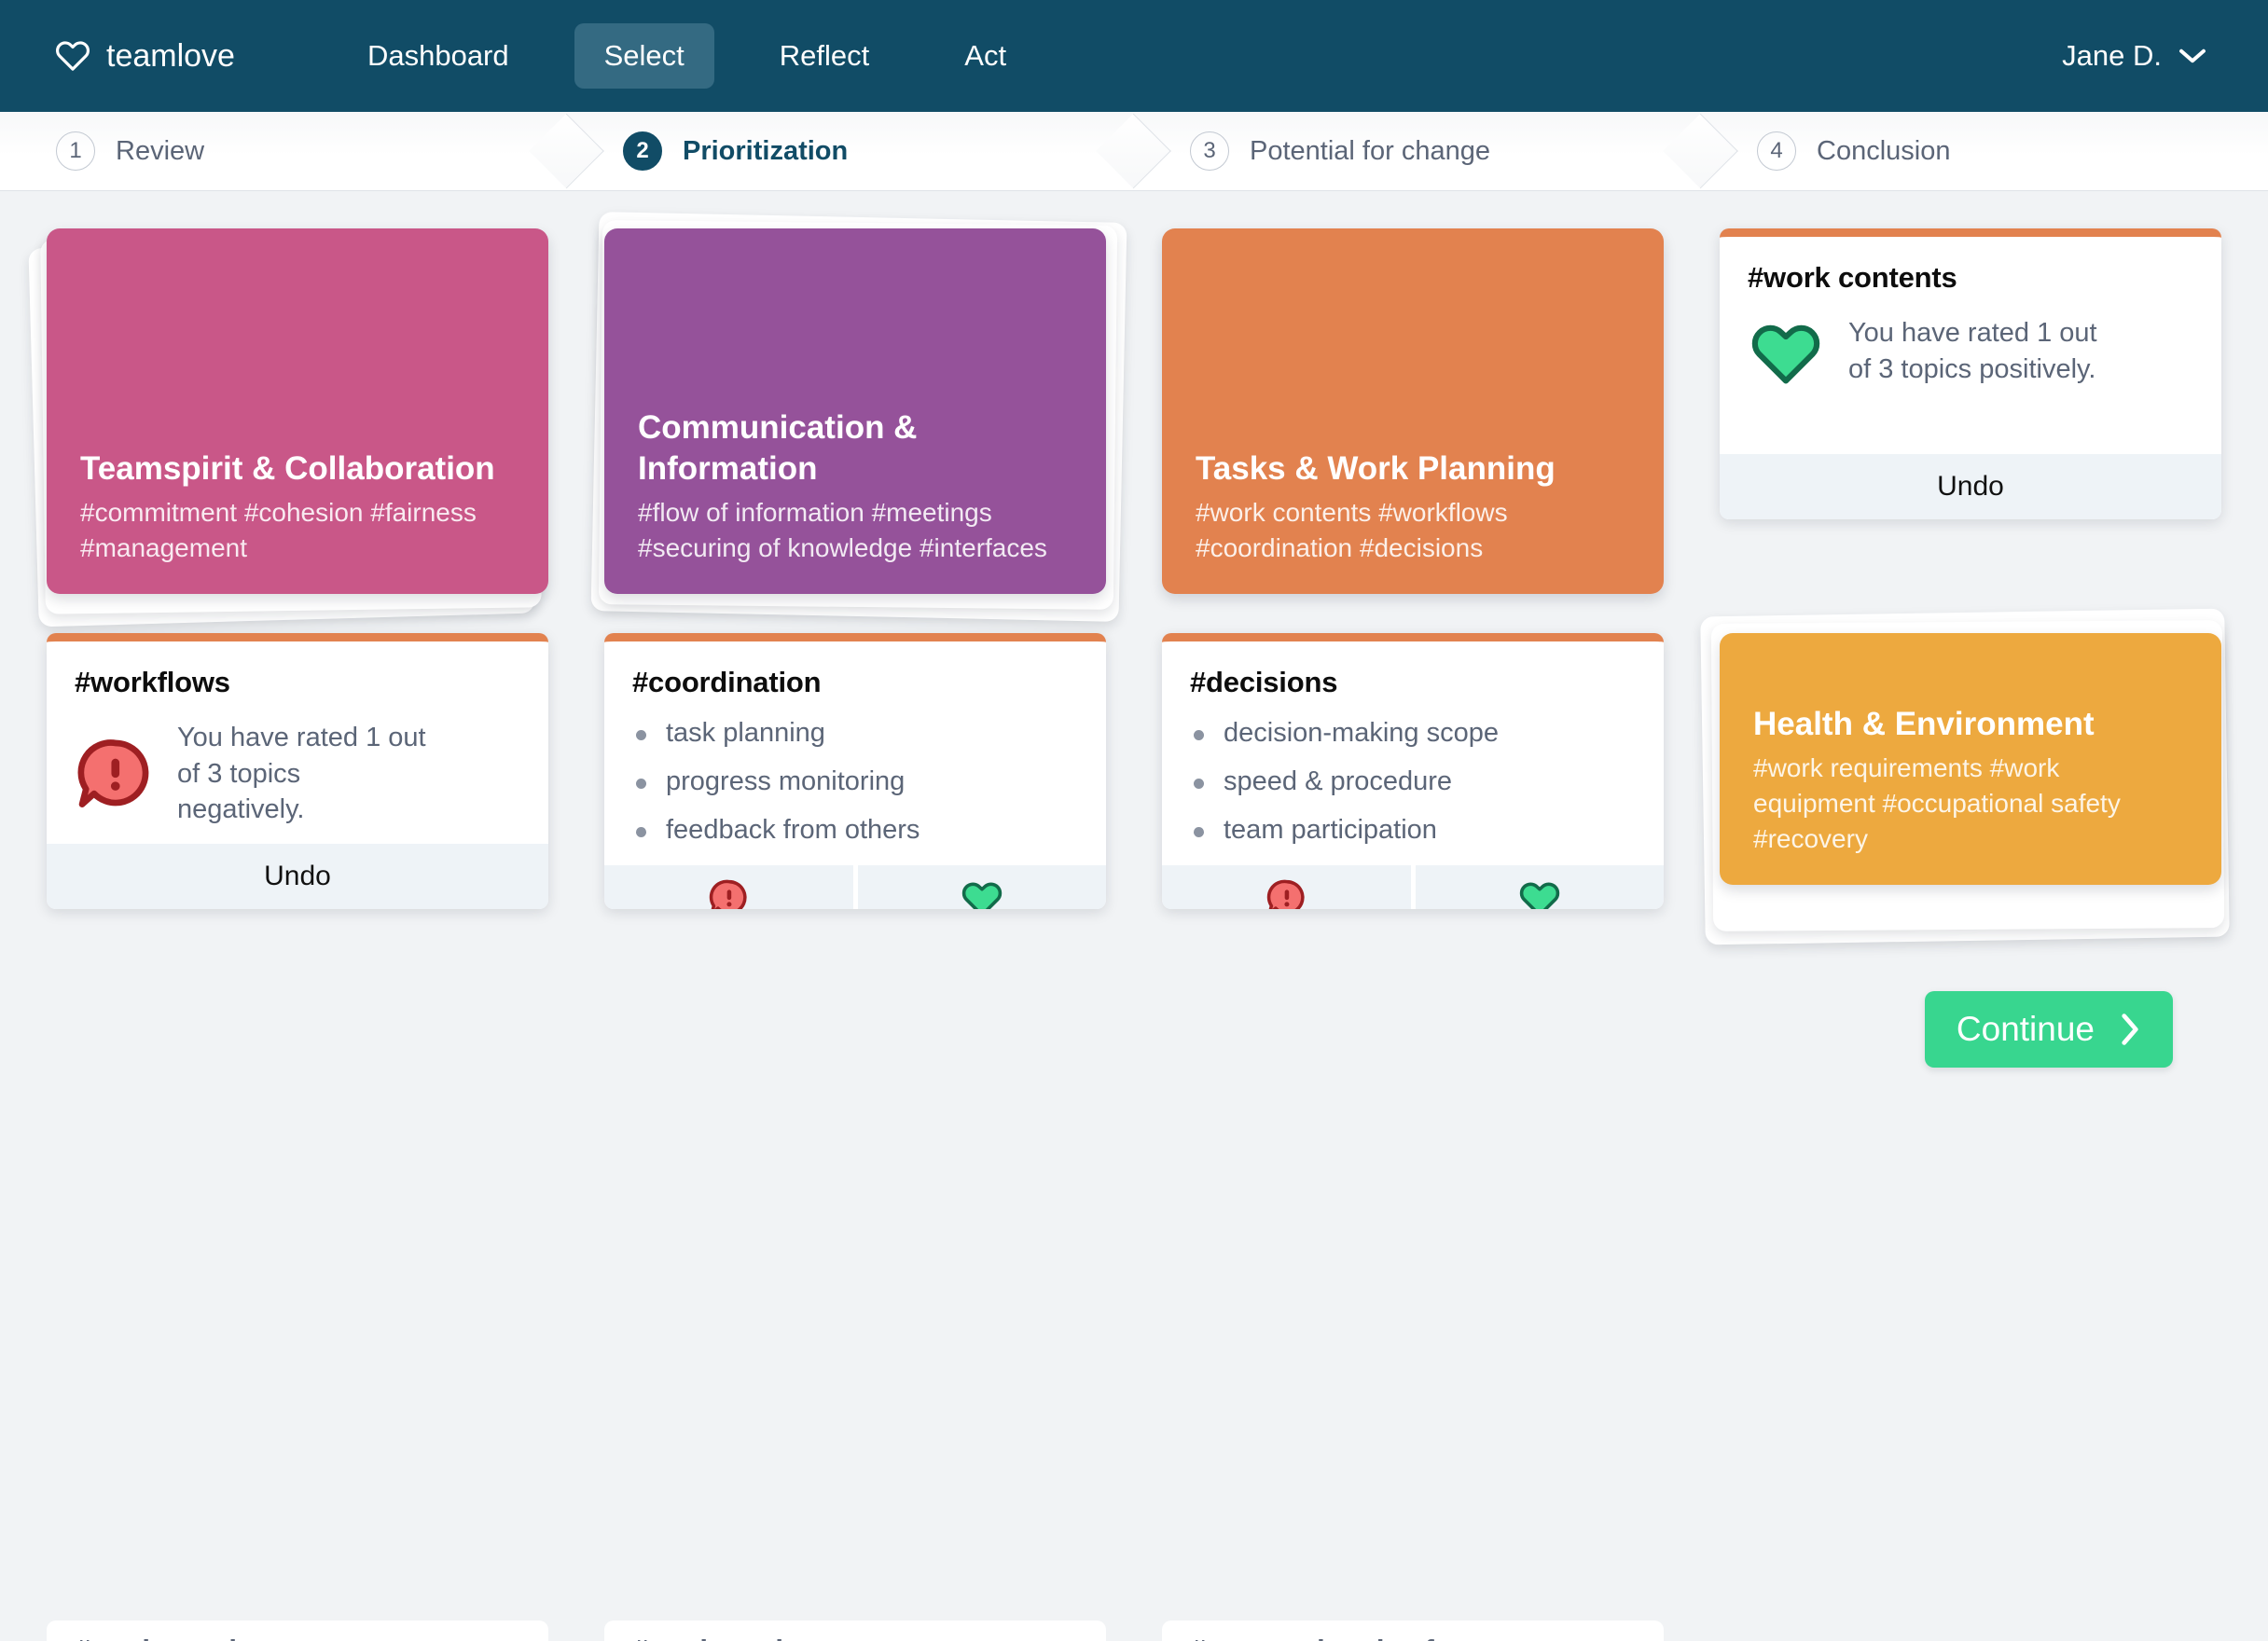 The height and width of the screenshot is (1641, 2268). What do you see at coordinates (1776, 151) in the screenshot?
I see `step-number: 4` at bounding box center [1776, 151].